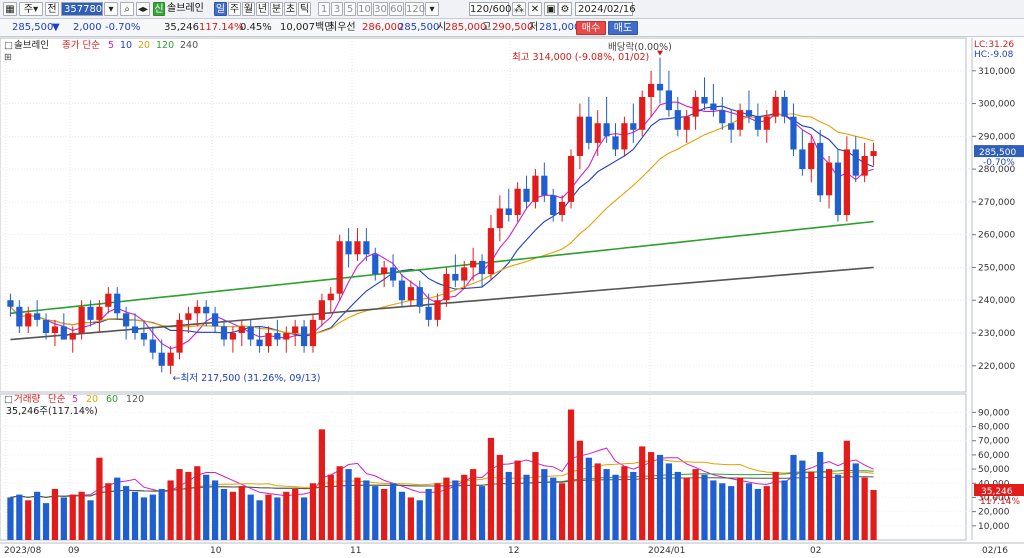 This screenshot has height=558, width=1024. What do you see at coordinates (380, 9) in the screenshot?
I see `minute-button-30: 30` at bounding box center [380, 9].